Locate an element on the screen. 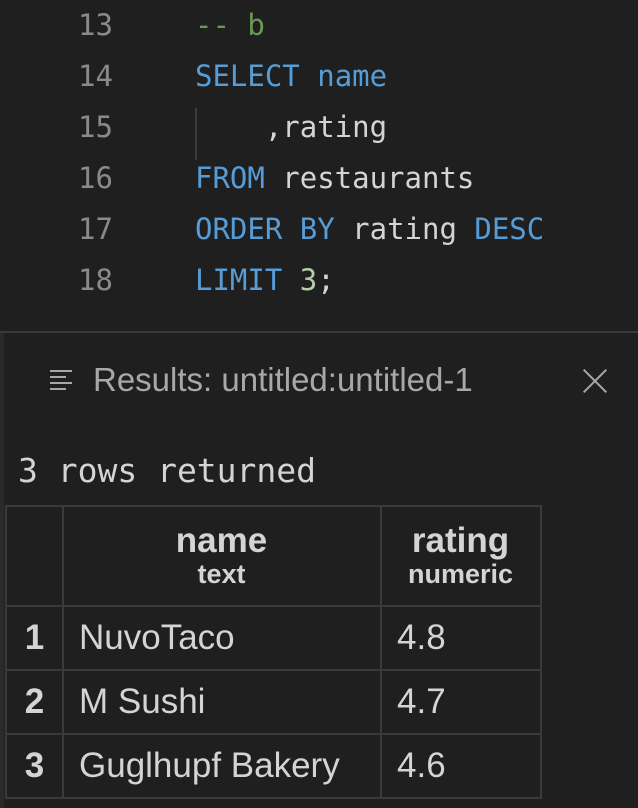 Image resolution: width=638 pixels, height=808 pixels. code-text: ORDER BY rating DESC is located at coordinates (370, 229).